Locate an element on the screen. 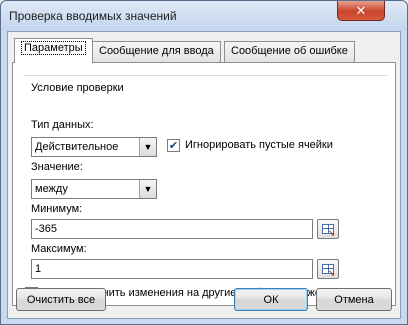 This screenshot has width=408, height=325. tab-error-message: Сообщение об ошибке is located at coordinates (289, 51).